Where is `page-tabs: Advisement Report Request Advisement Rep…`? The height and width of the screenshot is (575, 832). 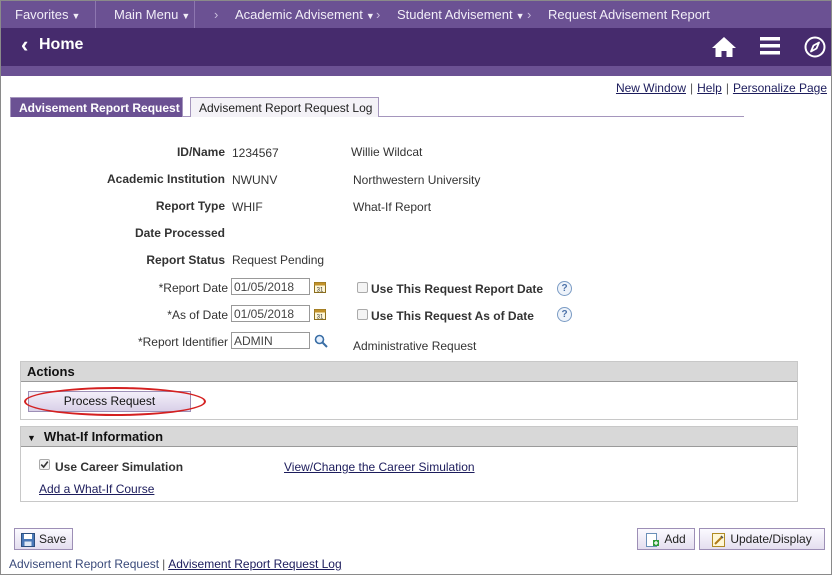
page-tabs: Advisement Report Request Advisement Rep… is located at coordinates (377, 107).